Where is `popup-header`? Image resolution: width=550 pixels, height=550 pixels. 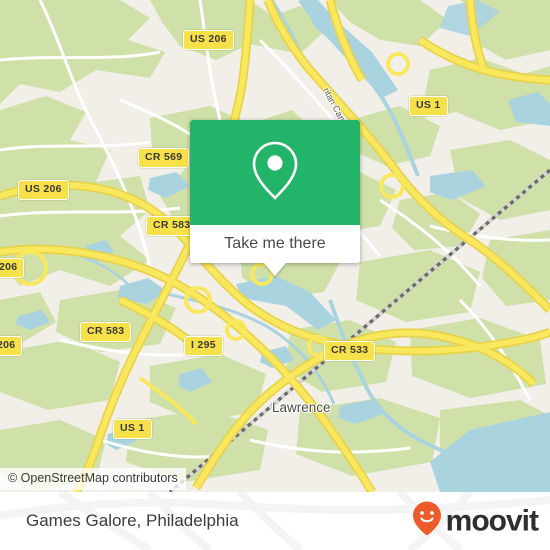
popup-header is located at coordinates (275, 172).